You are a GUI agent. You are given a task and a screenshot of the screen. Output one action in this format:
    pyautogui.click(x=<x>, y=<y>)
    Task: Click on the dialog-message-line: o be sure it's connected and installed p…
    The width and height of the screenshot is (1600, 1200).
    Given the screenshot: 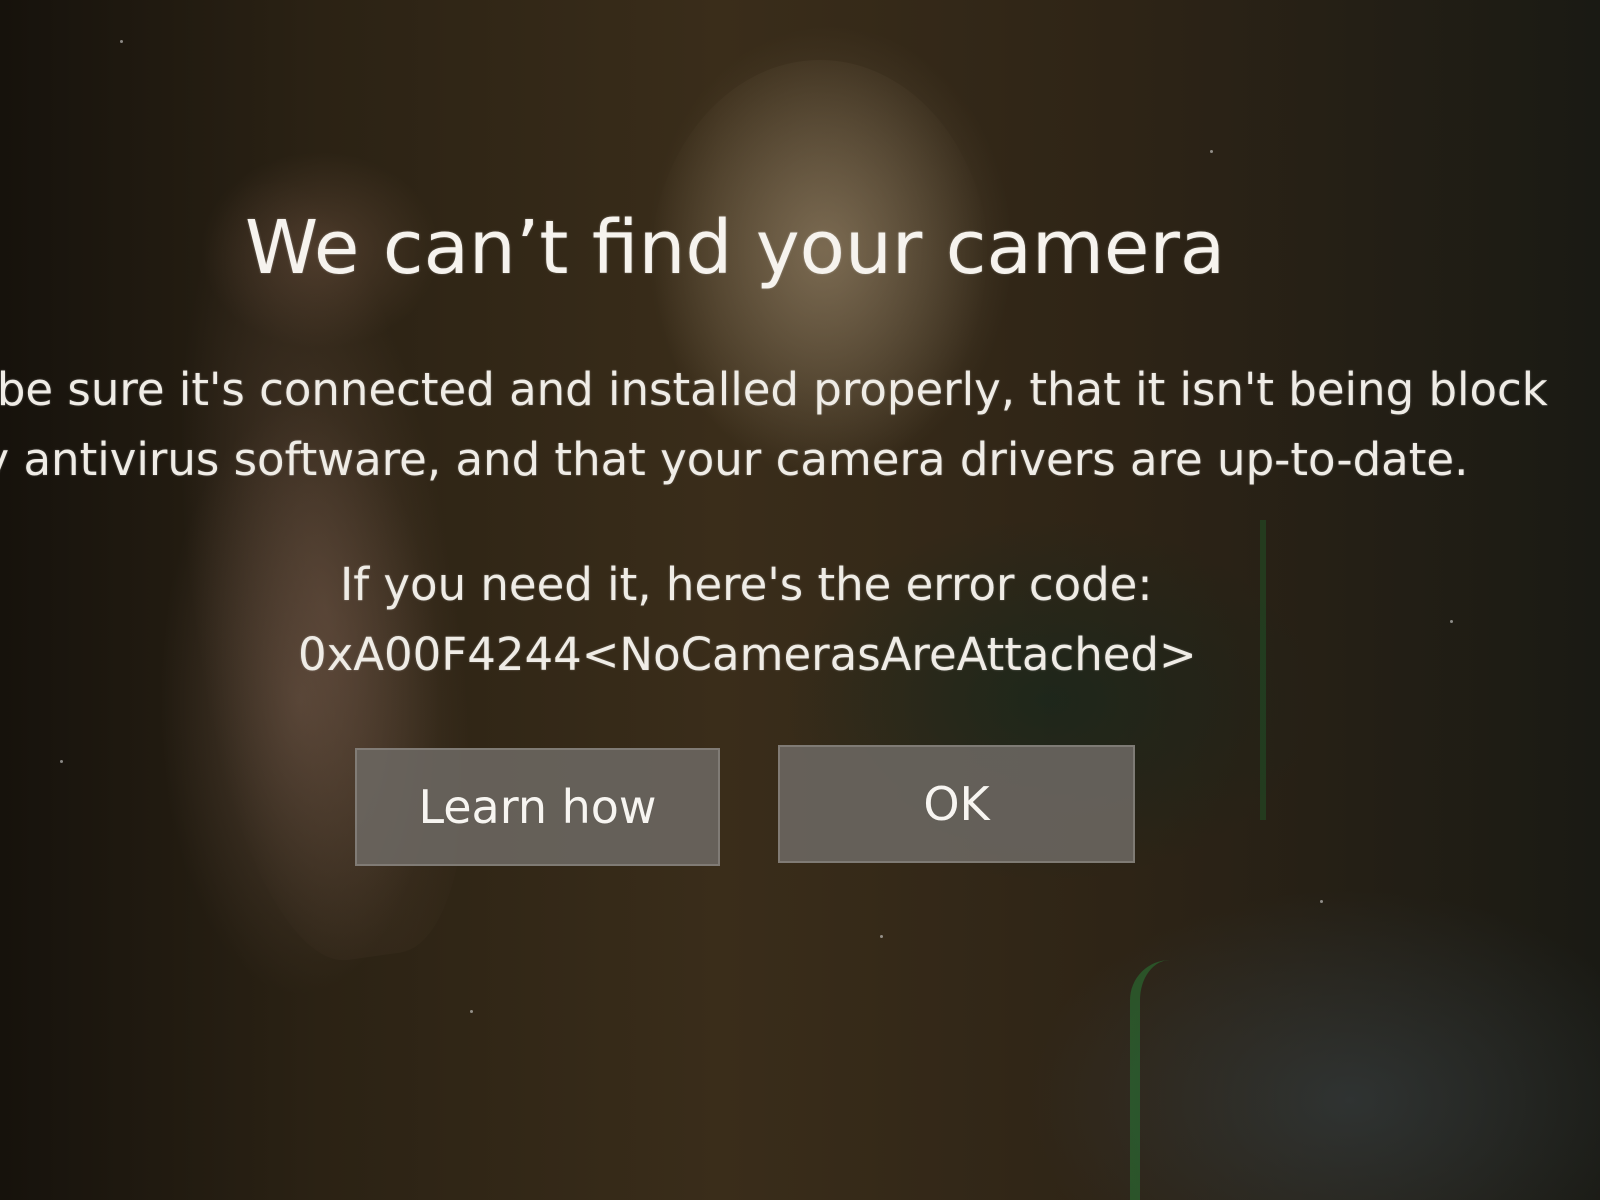 What is the action you would take?
    pyautogui.click(x=774, y=389)
    